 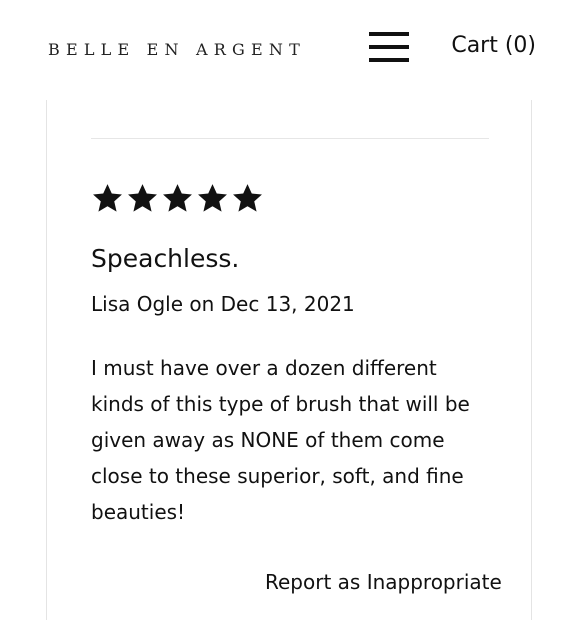 I want to click on hamburger-menu-icon, so click(x=389, y=47).